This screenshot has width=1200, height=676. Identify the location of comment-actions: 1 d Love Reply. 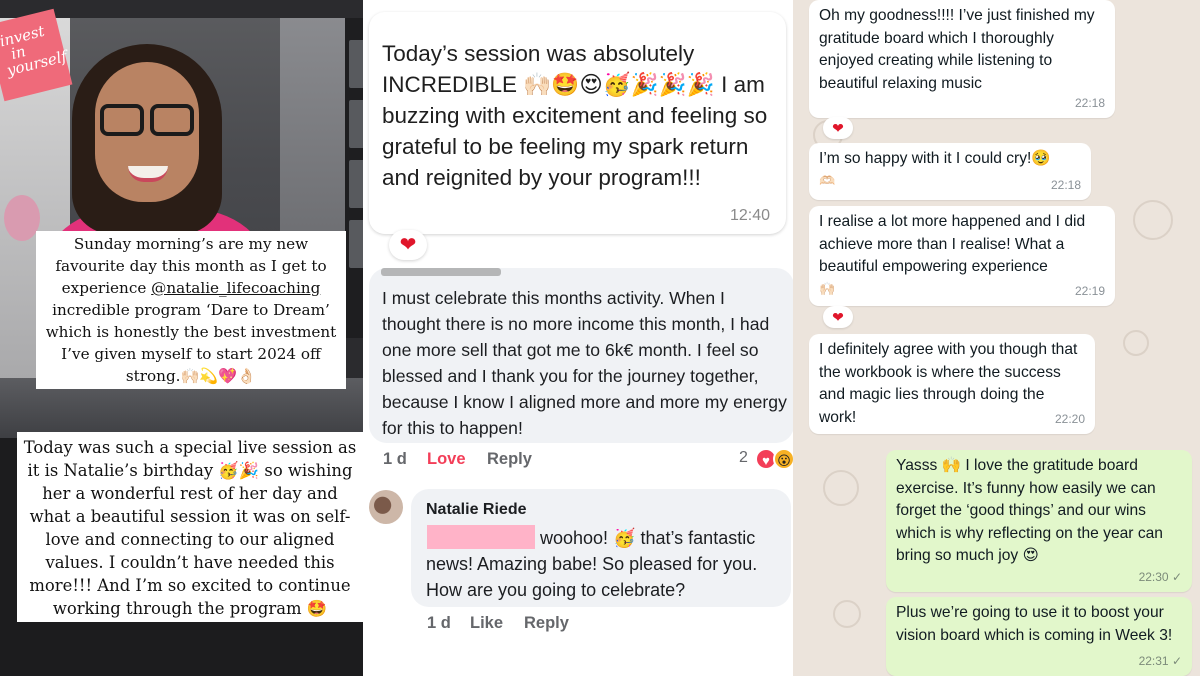
(588, 461).